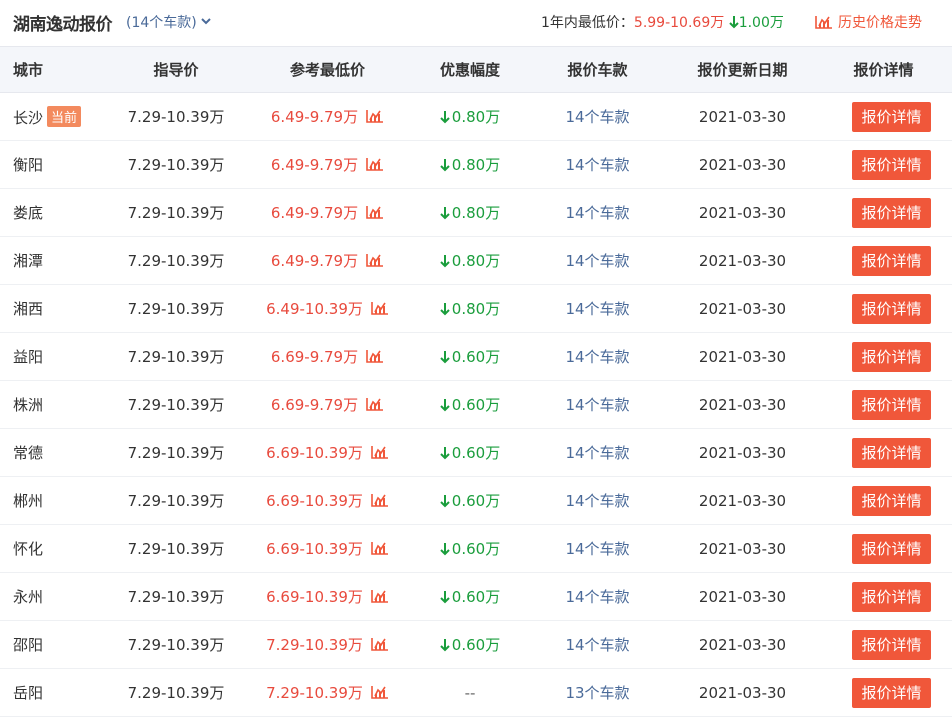 Image resolution: width=952 pixels, height=717 pixels. Describe the element at coordinates (28, 405) in the screenshot. I see `city-name: 株洲` at that location.